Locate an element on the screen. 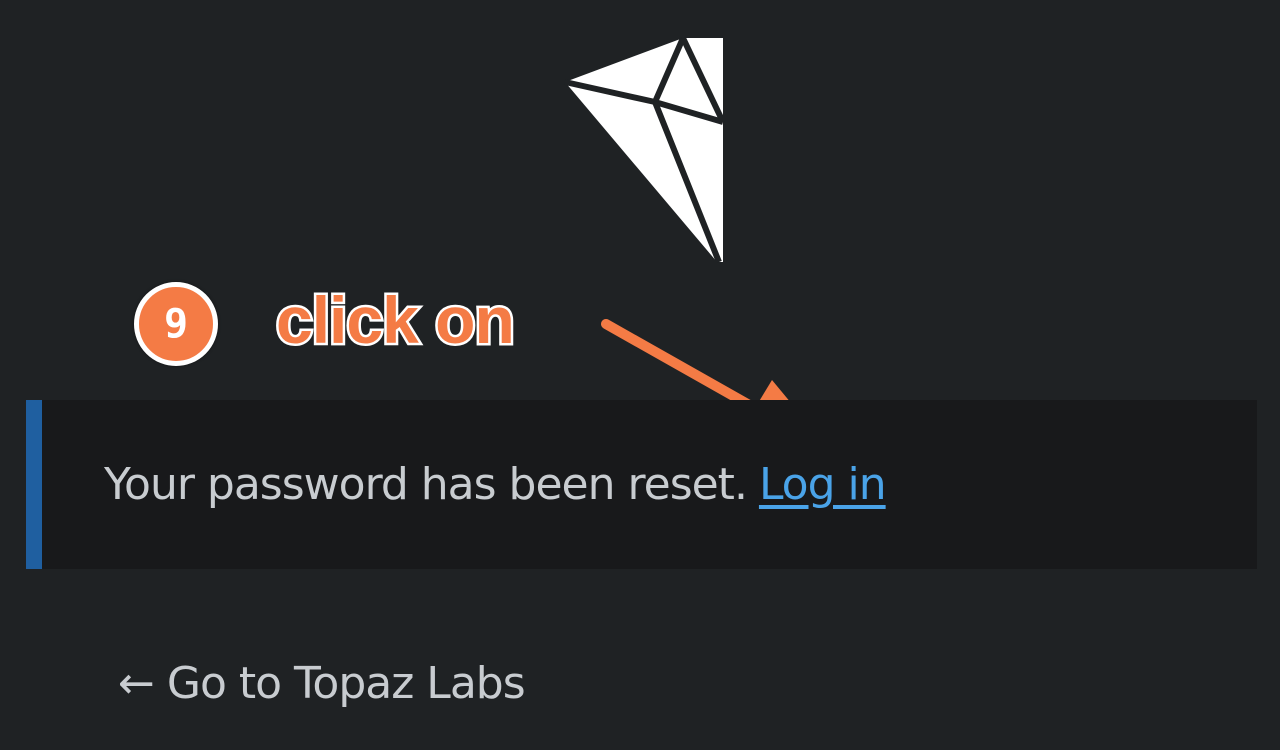 The width and height of the screenshot is (1280, 750). notice-message-line: Your password has been reset. Log in is located at coordinates (495, 484).